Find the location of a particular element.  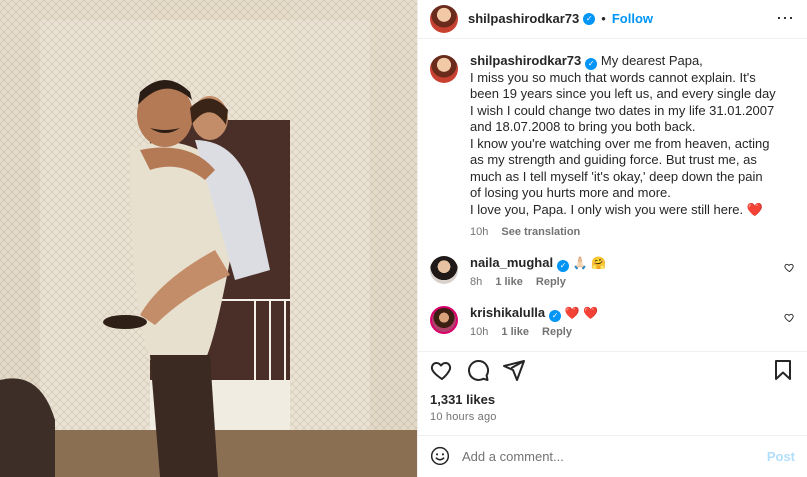

commenter-username: naila_mughal is located at coordinates (511, 262).